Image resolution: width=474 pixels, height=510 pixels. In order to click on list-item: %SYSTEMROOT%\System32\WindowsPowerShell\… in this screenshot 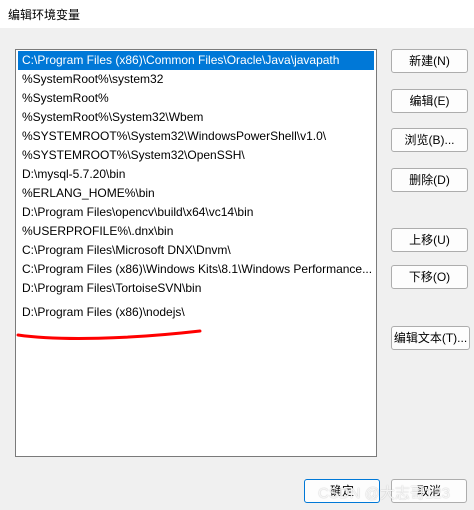, I will do `click(196, 136)`.